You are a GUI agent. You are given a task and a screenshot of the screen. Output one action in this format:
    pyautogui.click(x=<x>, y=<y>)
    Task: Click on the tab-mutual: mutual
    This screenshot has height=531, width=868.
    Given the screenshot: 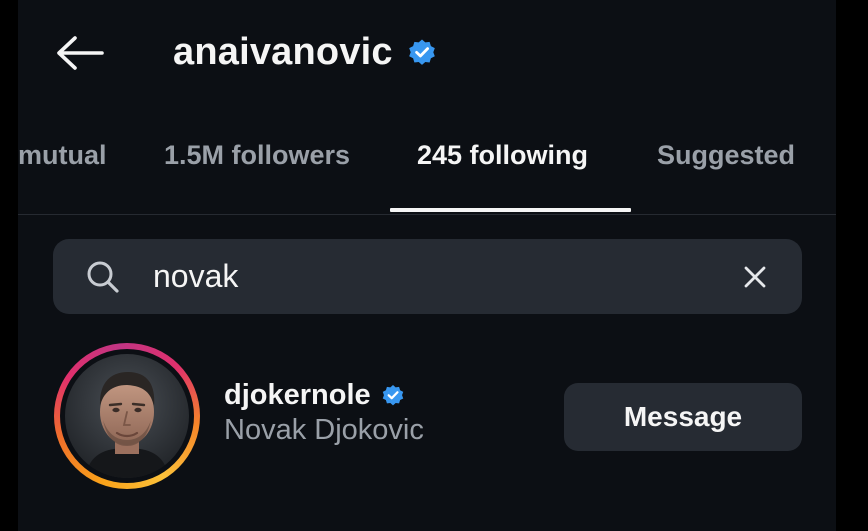 What is the action you would take?
    pyautogui.click(x=62, y=155)
    